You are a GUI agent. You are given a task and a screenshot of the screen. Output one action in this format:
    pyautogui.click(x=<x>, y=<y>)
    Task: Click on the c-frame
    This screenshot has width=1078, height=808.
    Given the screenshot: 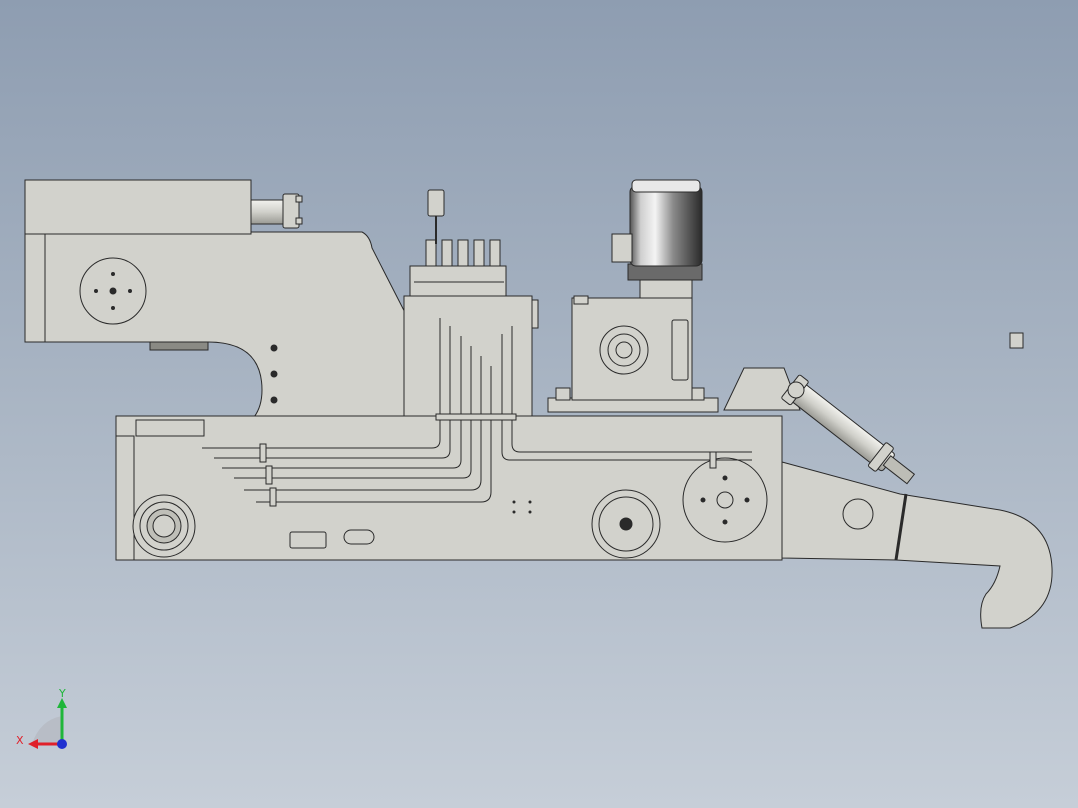 What is the action you would take?
    pyautogui.click(x=252, y=334)
    